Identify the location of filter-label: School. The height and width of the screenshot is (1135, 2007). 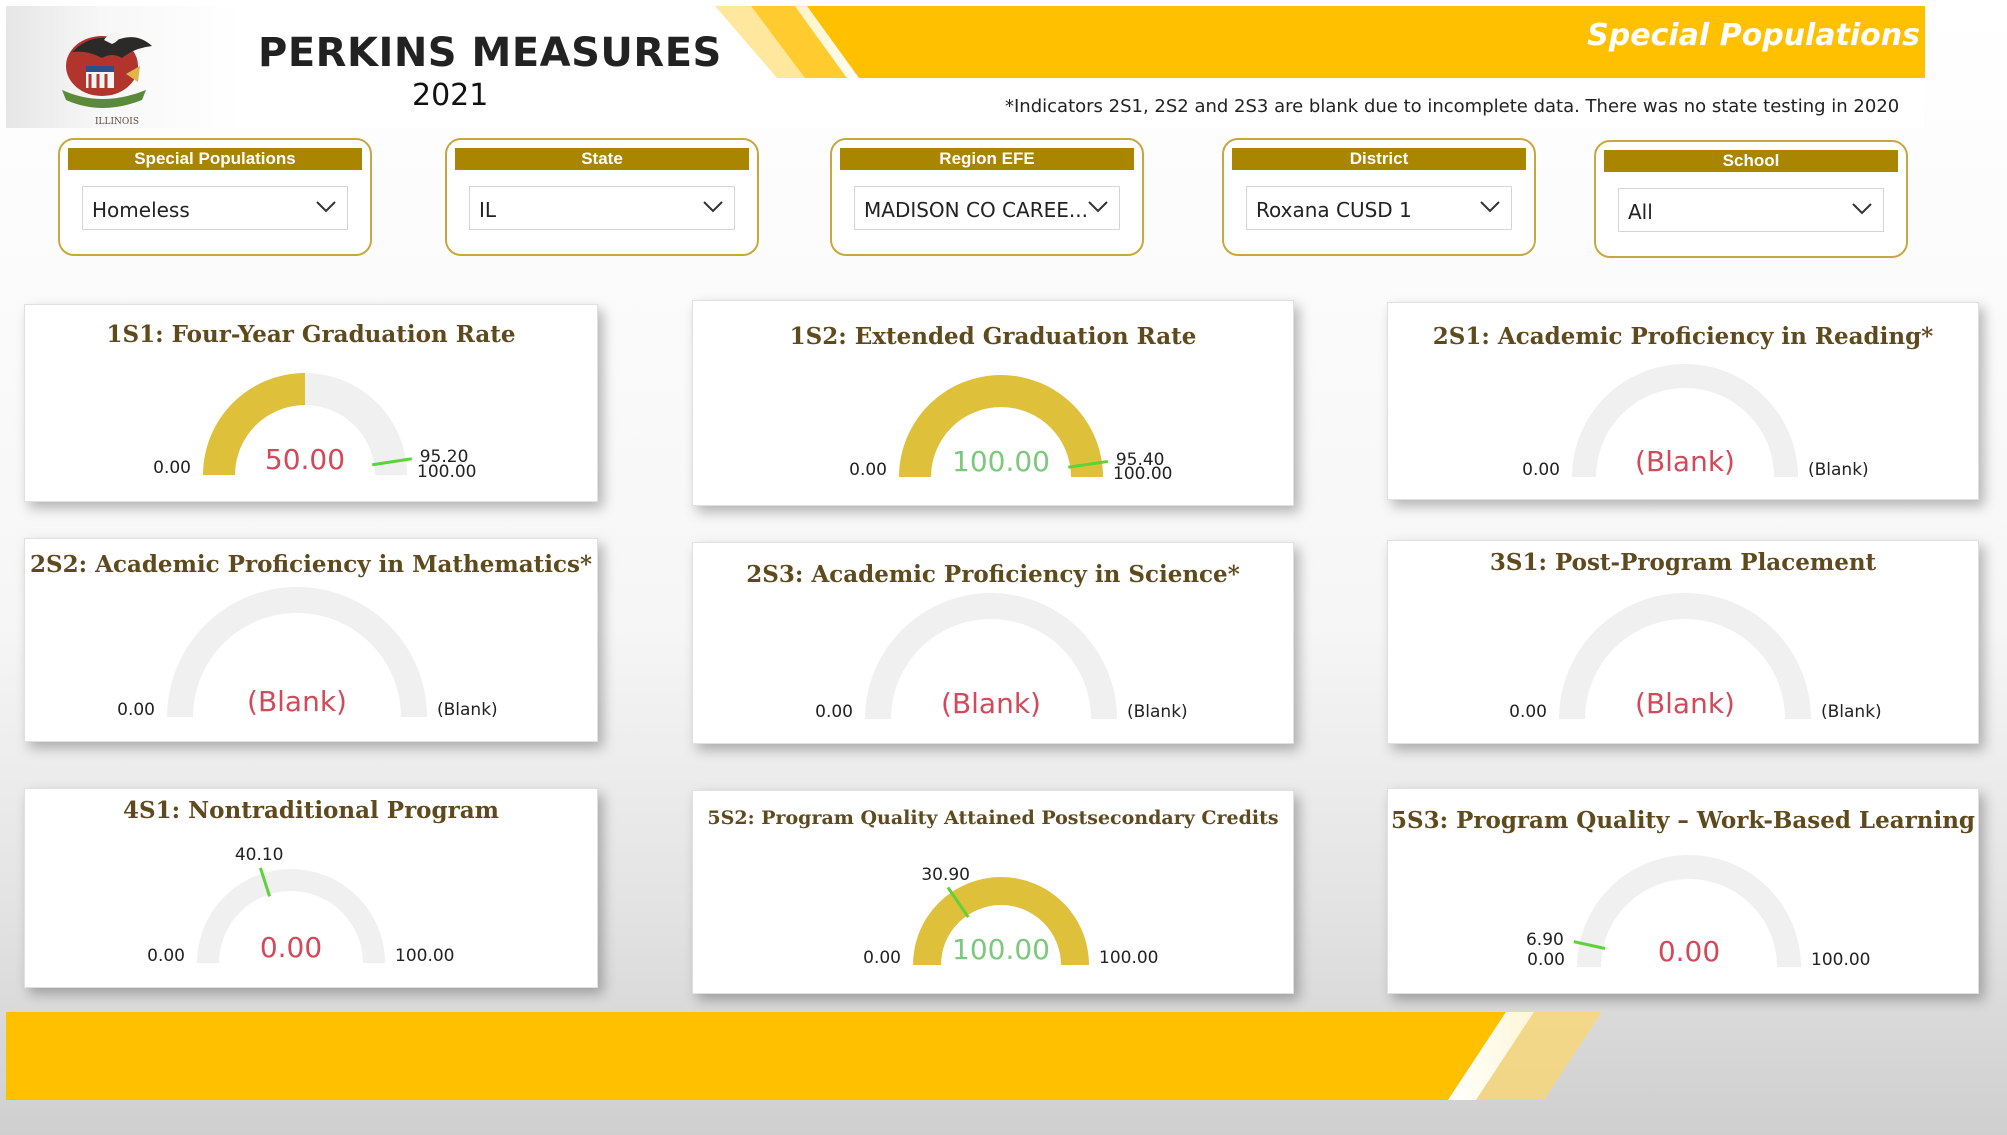
(1751, 161).